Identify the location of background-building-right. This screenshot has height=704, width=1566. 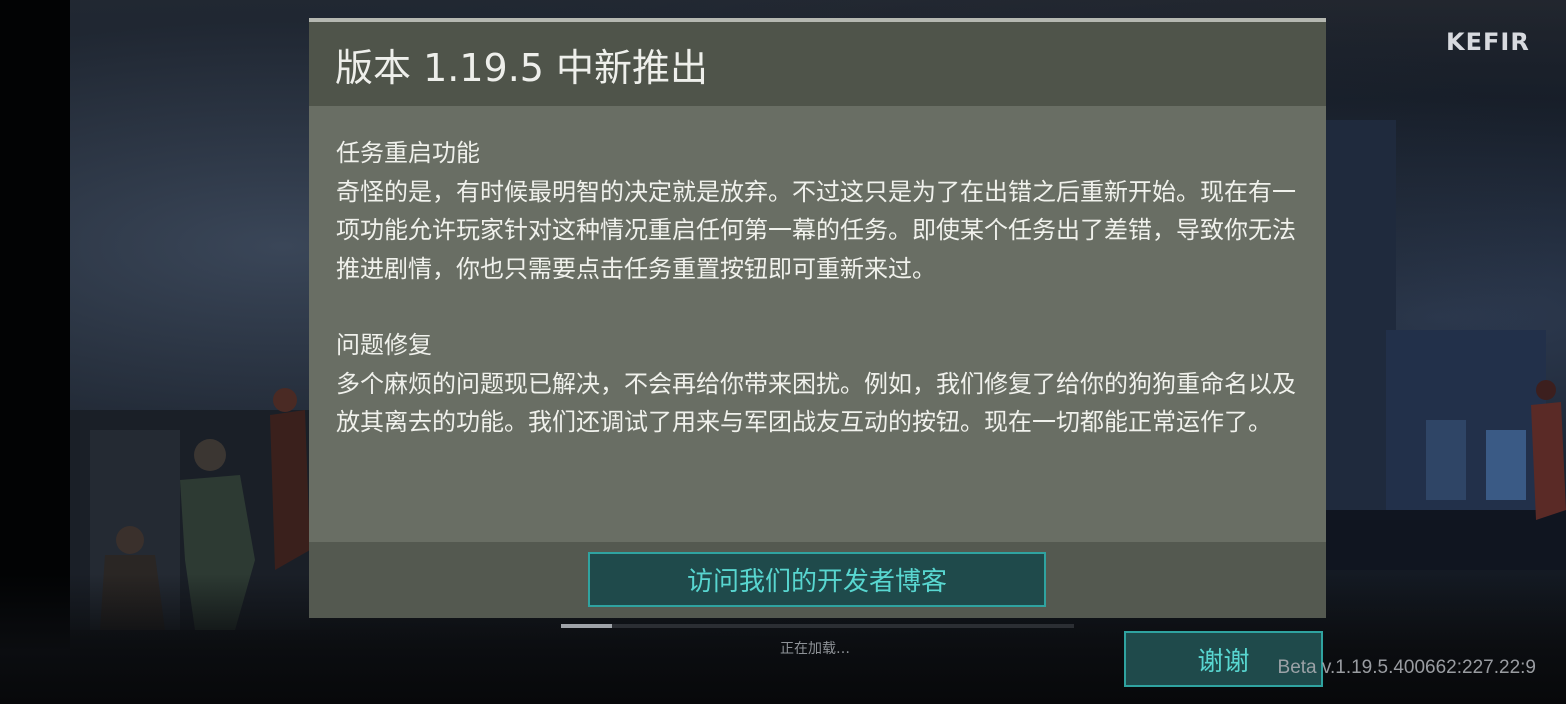
(1446, 345).